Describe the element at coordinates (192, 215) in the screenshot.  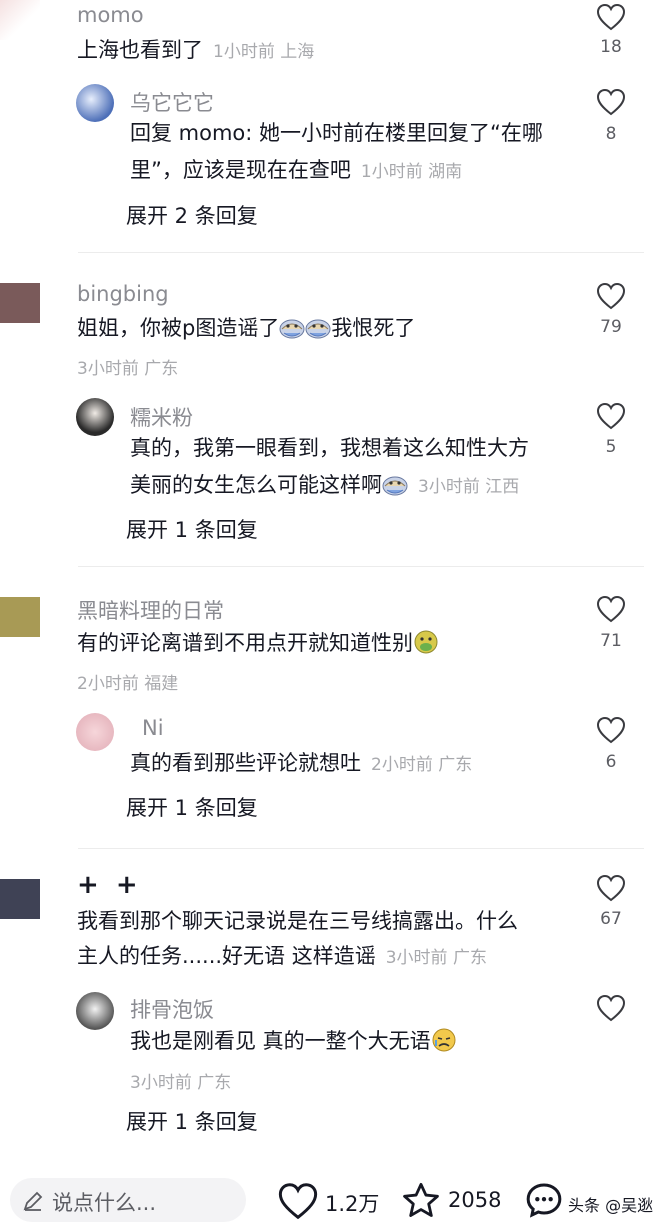
I see `expand-replies-button: 展开 2 条回复` at that location.